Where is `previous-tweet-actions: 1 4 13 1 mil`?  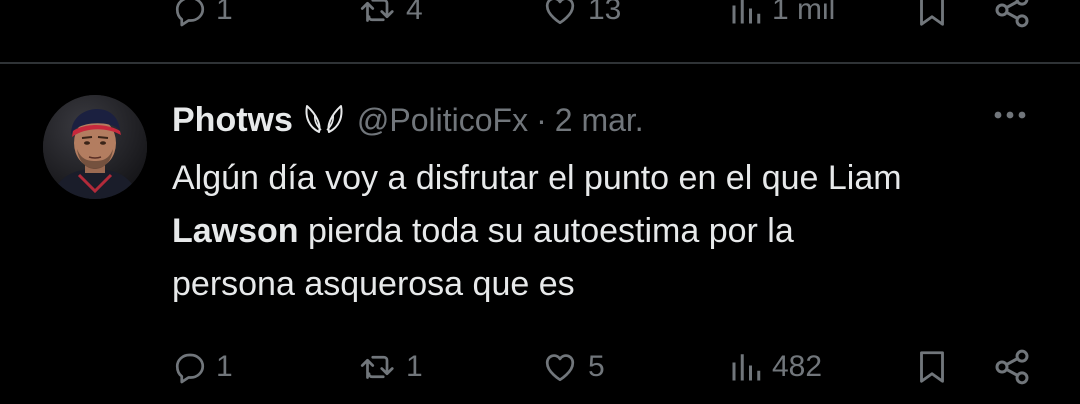 previous-tweet-actions: 1 4 13 1 mil is located at coordinates (607, 16).